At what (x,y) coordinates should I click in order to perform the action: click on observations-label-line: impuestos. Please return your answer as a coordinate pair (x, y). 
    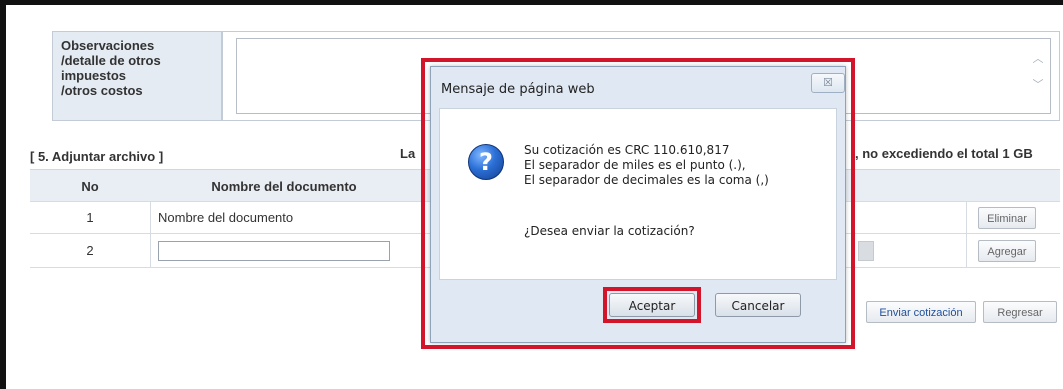
    Looking at the image, I should click on (94, 75).